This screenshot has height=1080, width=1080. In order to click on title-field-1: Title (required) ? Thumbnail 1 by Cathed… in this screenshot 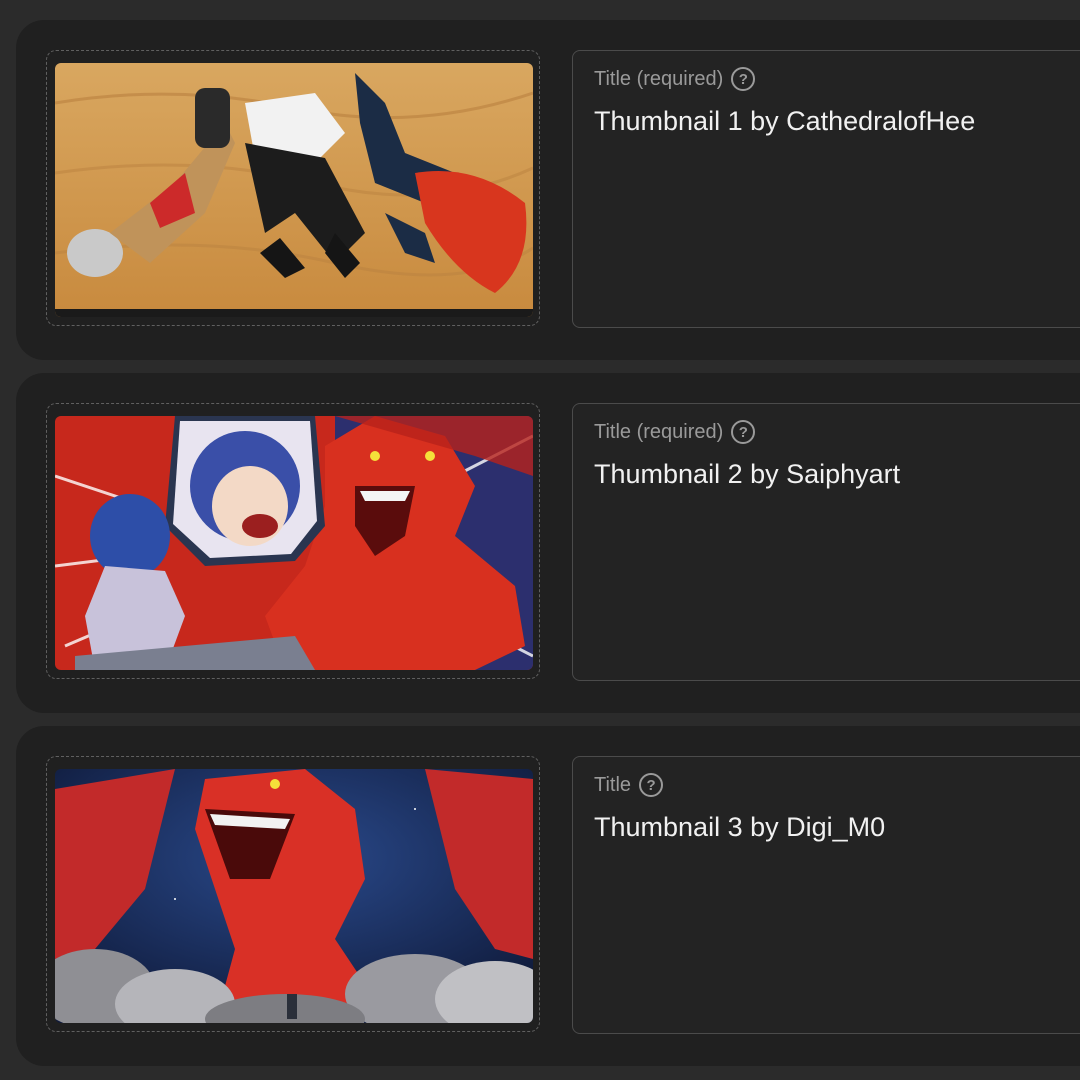, I will do `click(826, 189)`.